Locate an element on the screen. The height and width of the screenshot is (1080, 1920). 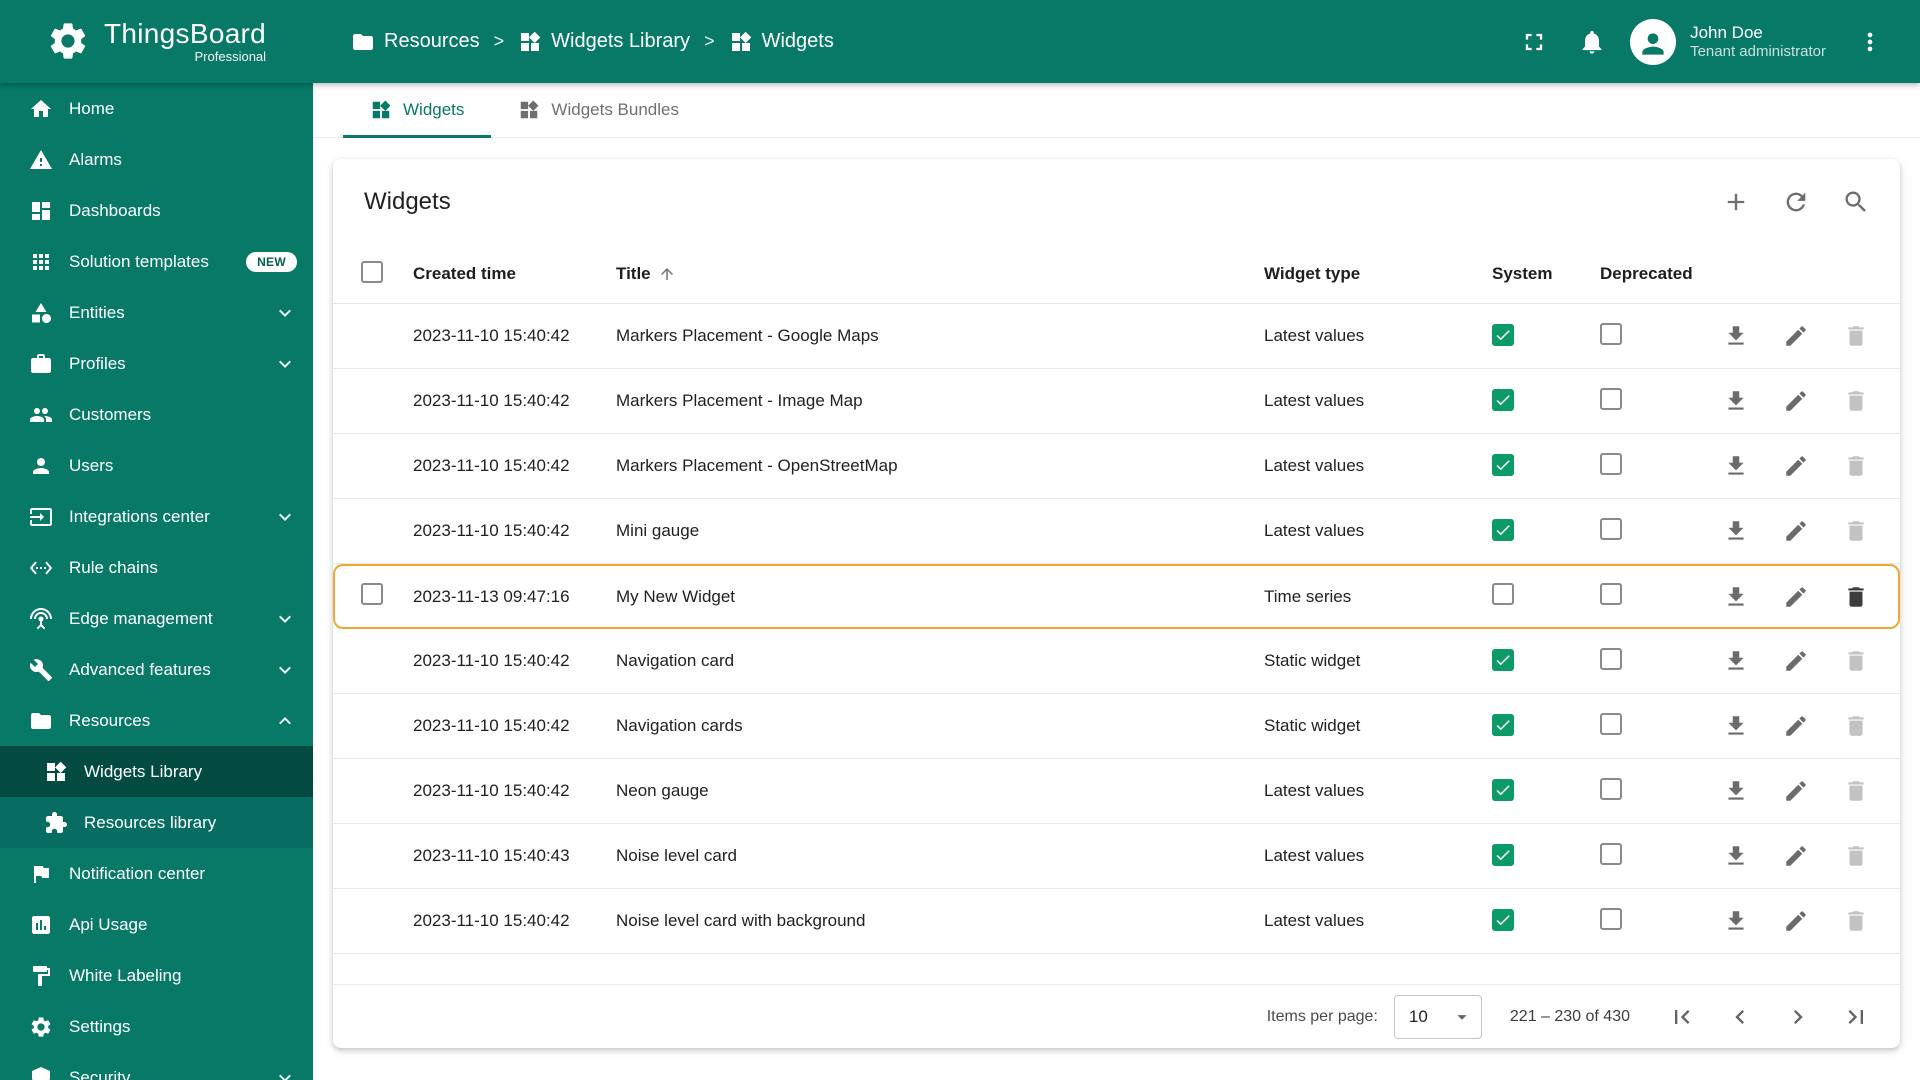
add-widget-button is located at coordinates (1736, 202).